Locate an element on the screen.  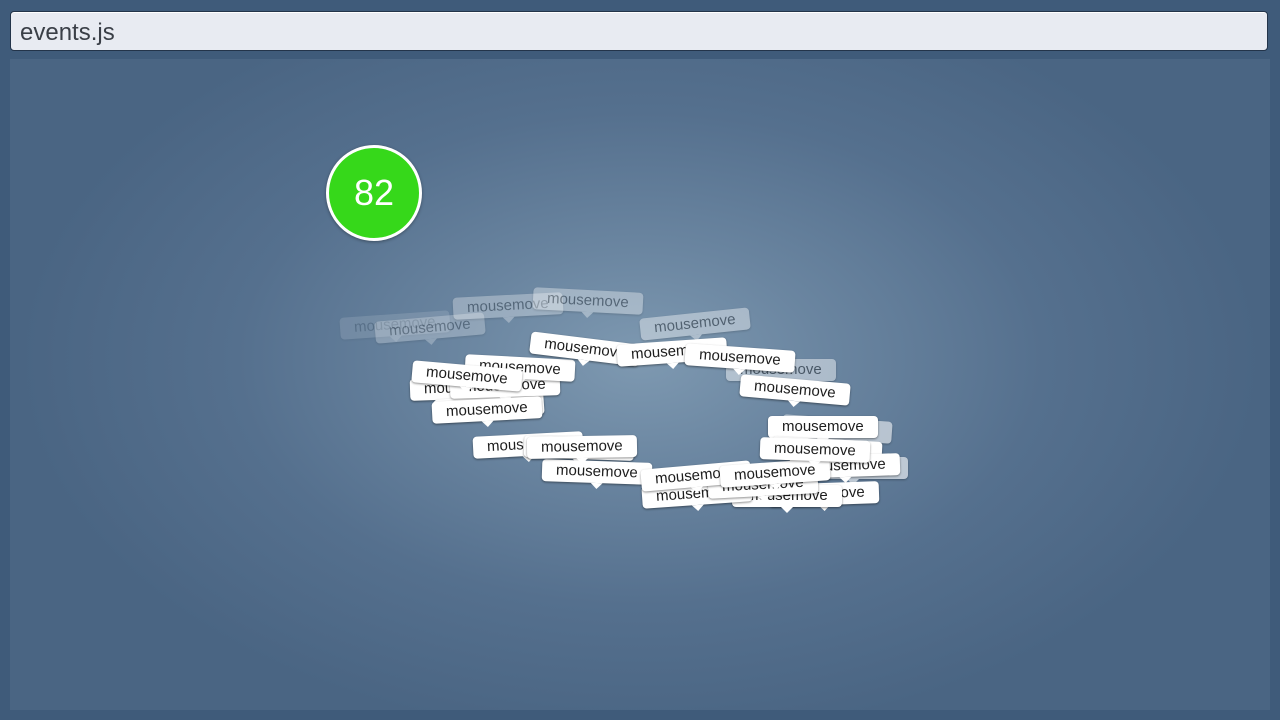
title-bar: events.js is located at coordinates (639, 31).